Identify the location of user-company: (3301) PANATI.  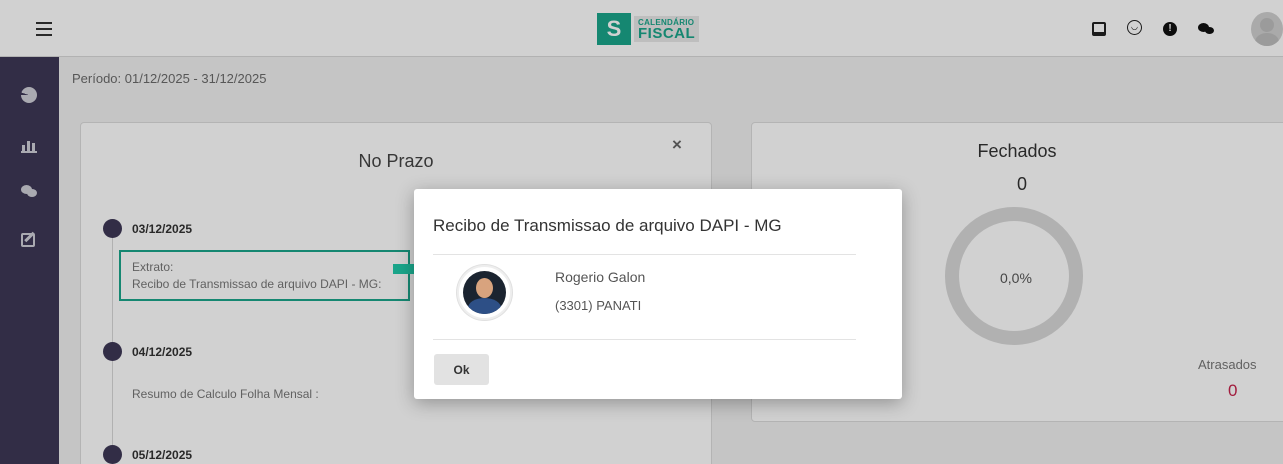
(598, 305).